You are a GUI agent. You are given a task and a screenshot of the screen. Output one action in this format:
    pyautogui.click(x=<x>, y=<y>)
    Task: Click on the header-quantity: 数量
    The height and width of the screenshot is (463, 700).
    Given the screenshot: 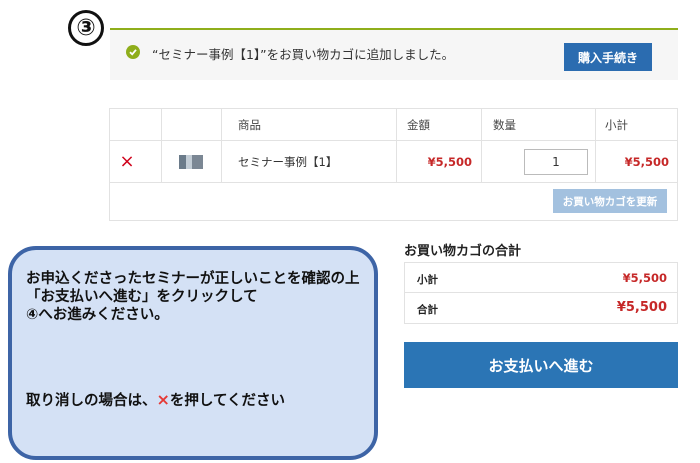 What is the action you would take?
    pyautogui.click(x=504, y=124)
    